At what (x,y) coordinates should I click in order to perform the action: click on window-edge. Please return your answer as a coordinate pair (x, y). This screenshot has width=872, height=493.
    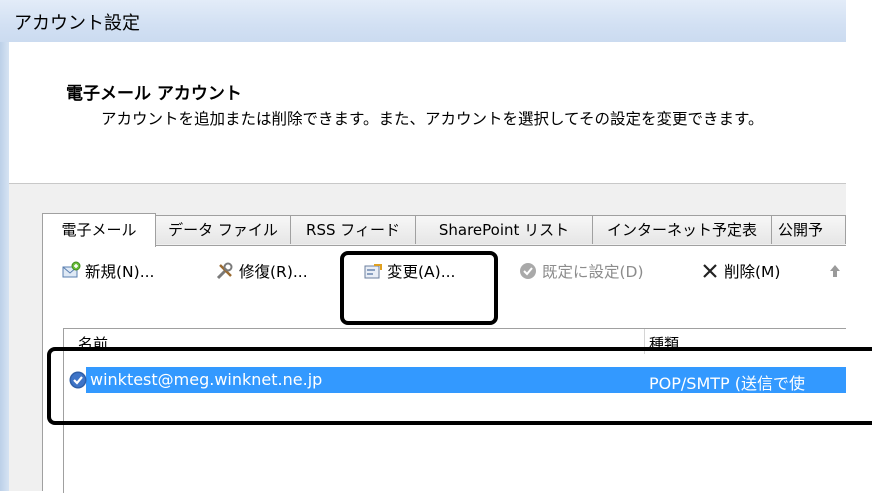
    Looking at the image, I should click on (859, 245).